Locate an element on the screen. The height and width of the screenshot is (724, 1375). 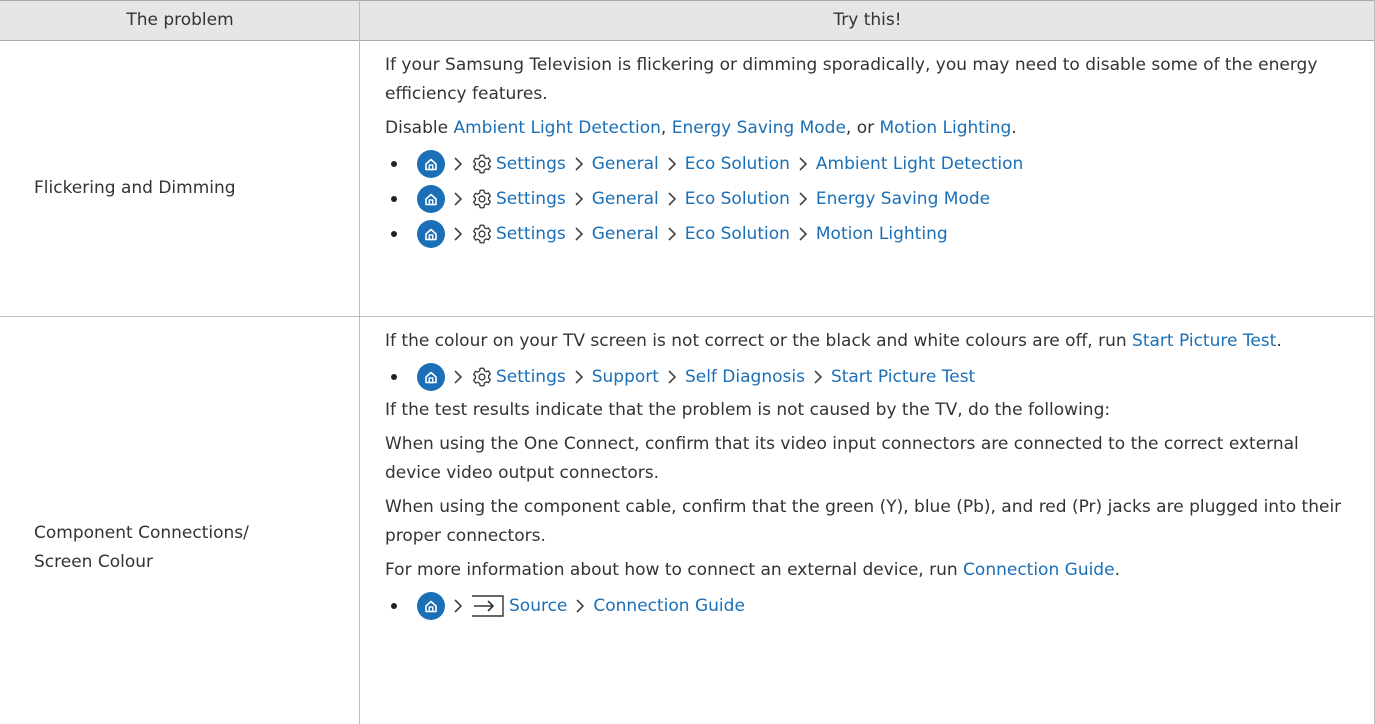
path-motion-lighting: Motion Lighting is located at coordinates (882, 234).